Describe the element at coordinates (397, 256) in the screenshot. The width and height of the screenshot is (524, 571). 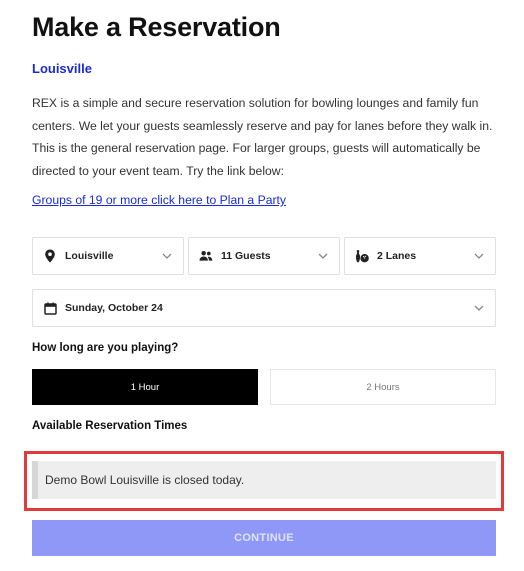
I see `lanes-select-value: 2 Lanes` at that location.